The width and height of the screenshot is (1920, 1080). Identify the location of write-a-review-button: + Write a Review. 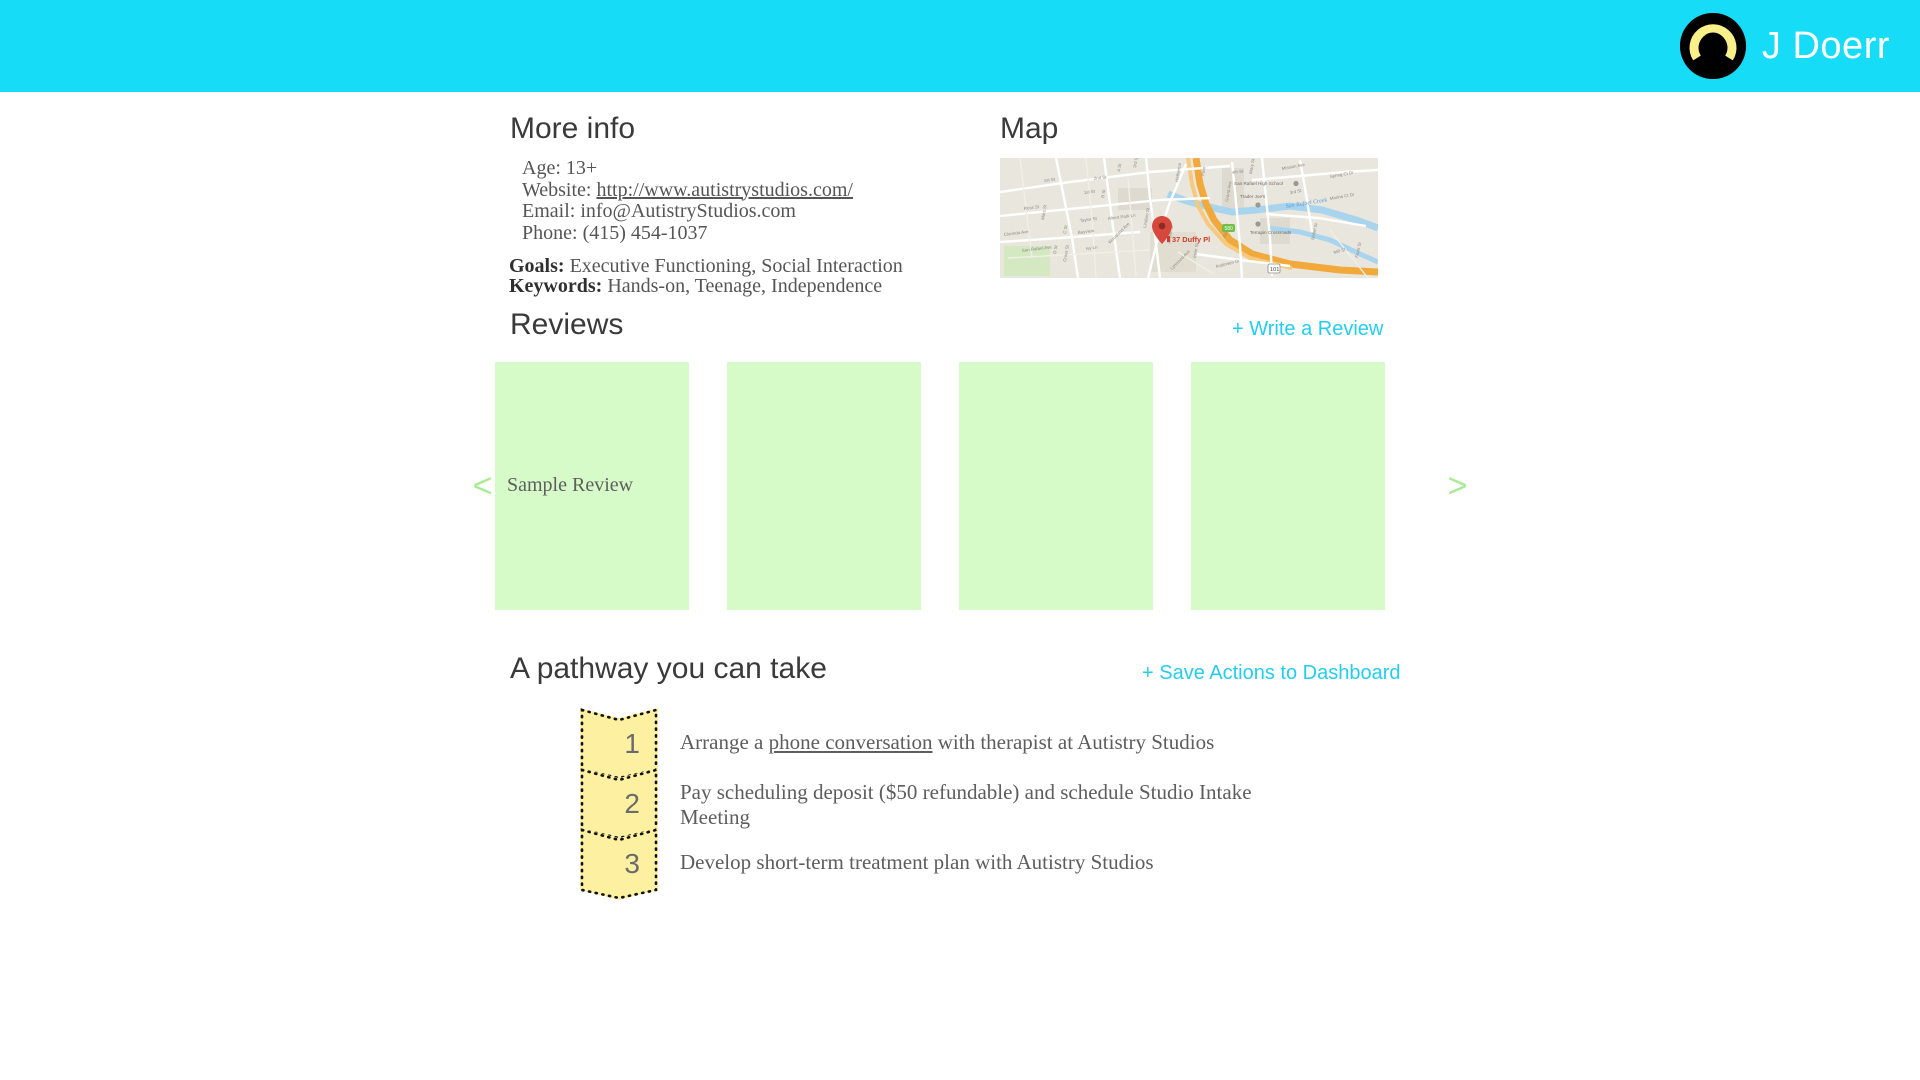
(1307, 329).